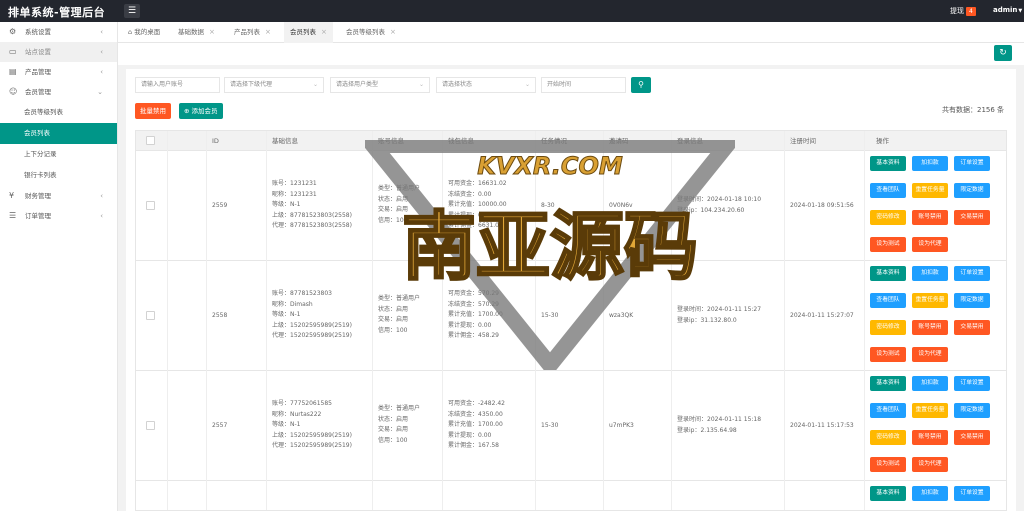 This screenshot has width=1024, height=511. I want to click on top-bar: 排单系统-管理后台 ☰ 提现 4 admin▼, so click(512, 11).